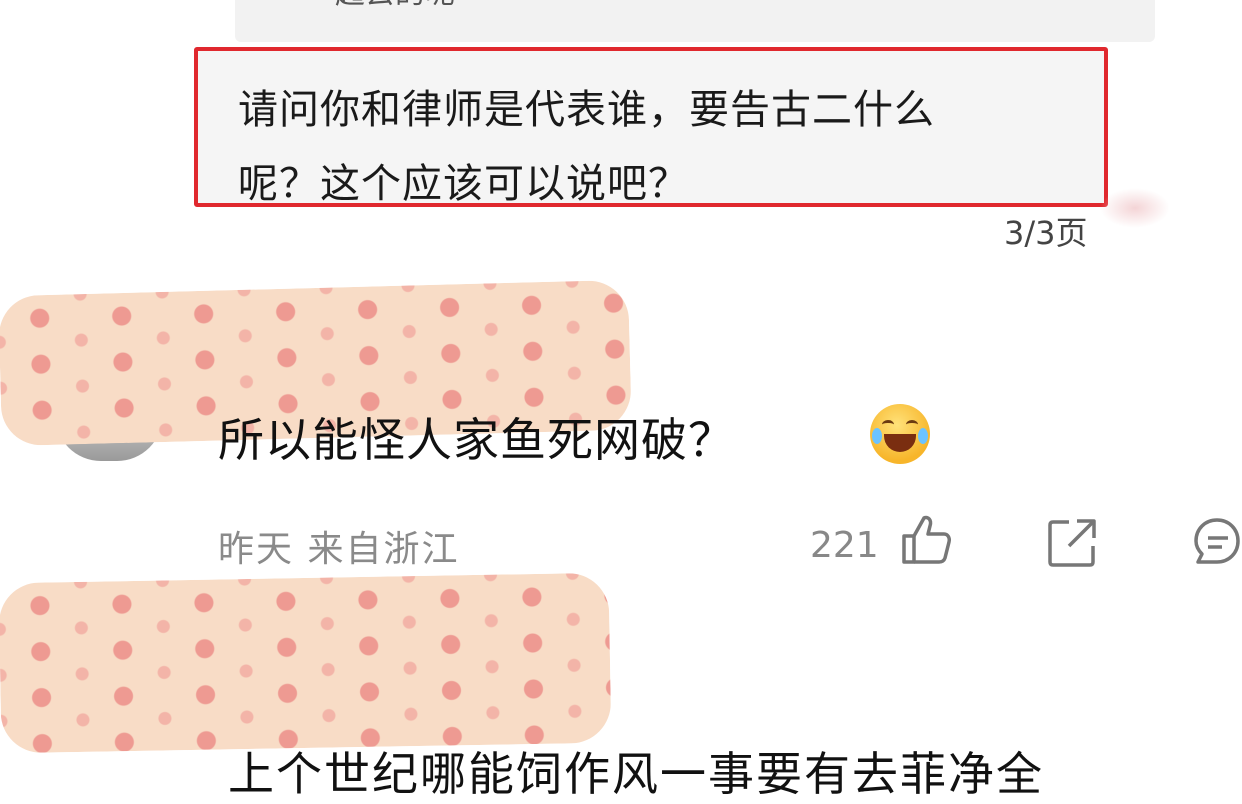  I want to click on next-comment-text: 上个世纪哪能饲作风一事要有去菲净全, so click(636, 774).